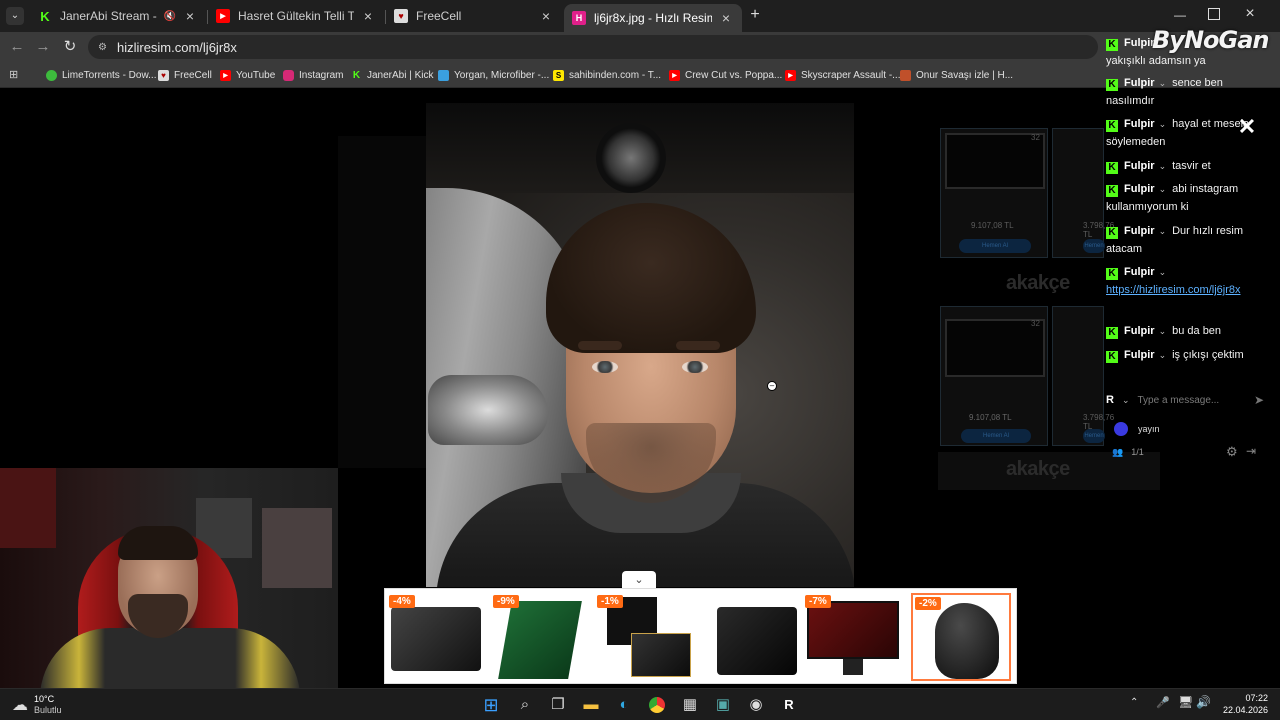  What do you see at coordinates (1181, 331) in the screenshot?
I see `chat-message: K Fulpir ⌄ bu da ben` at bounding box center [1181, 331].